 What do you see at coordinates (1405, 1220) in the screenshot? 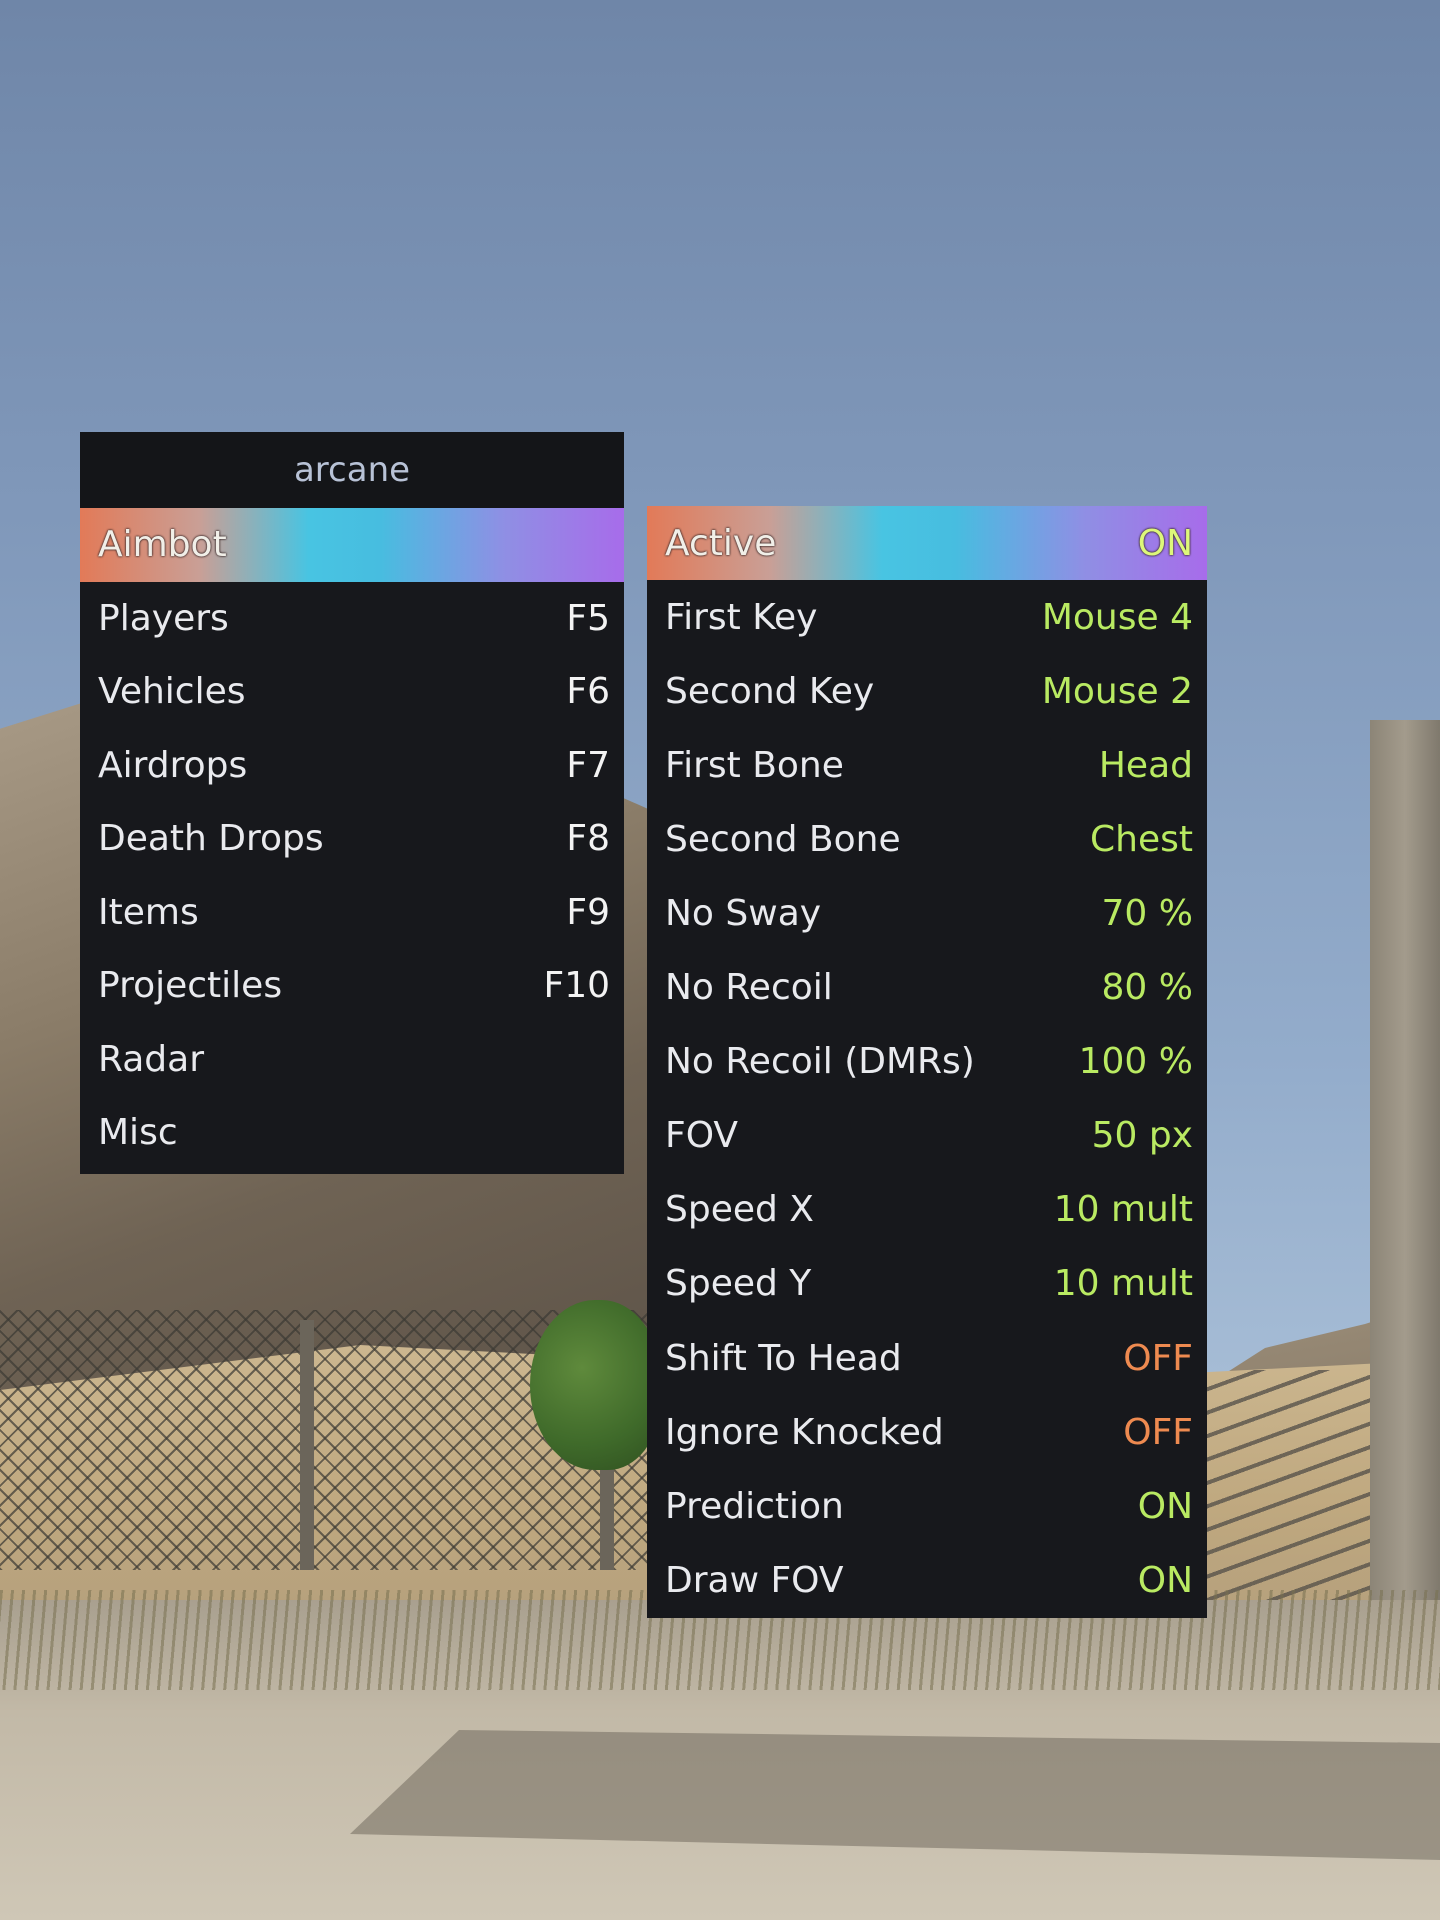
I see `concrete-tower` at bounding box center [1405, 1220].